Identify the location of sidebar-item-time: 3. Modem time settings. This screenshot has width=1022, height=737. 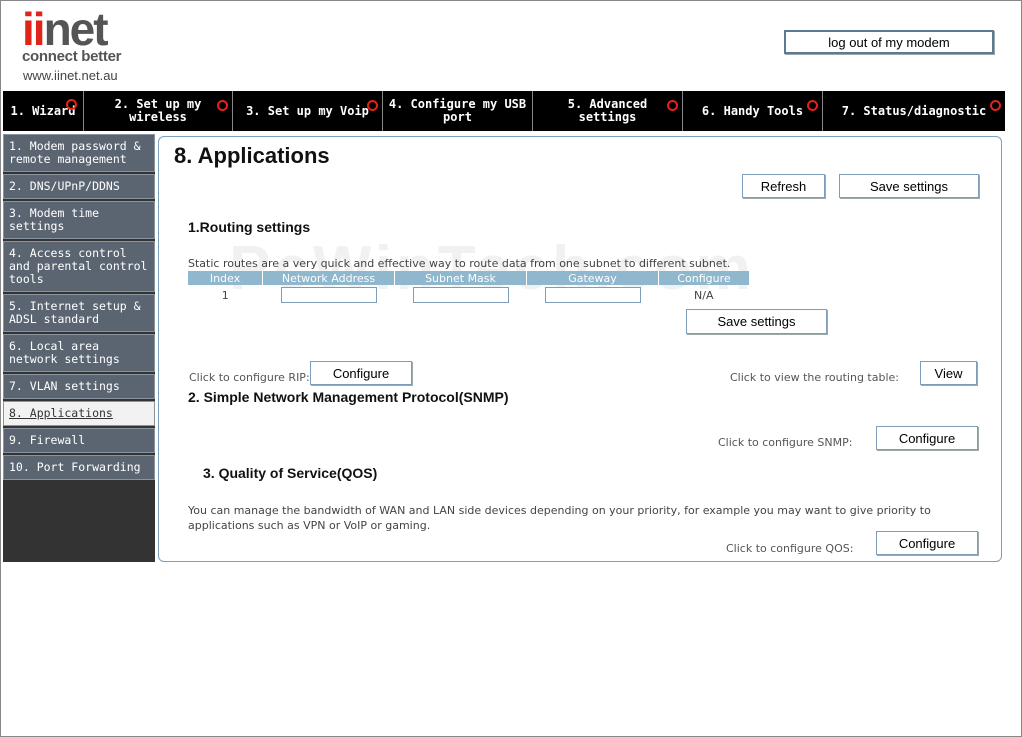
(79, 220).